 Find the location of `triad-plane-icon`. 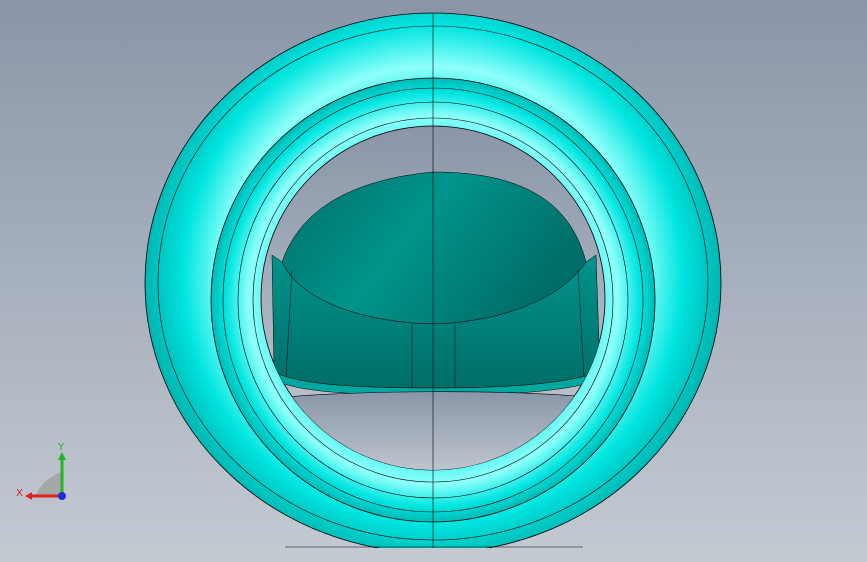

triad-plane-icon is located at coordinates (49, 484).